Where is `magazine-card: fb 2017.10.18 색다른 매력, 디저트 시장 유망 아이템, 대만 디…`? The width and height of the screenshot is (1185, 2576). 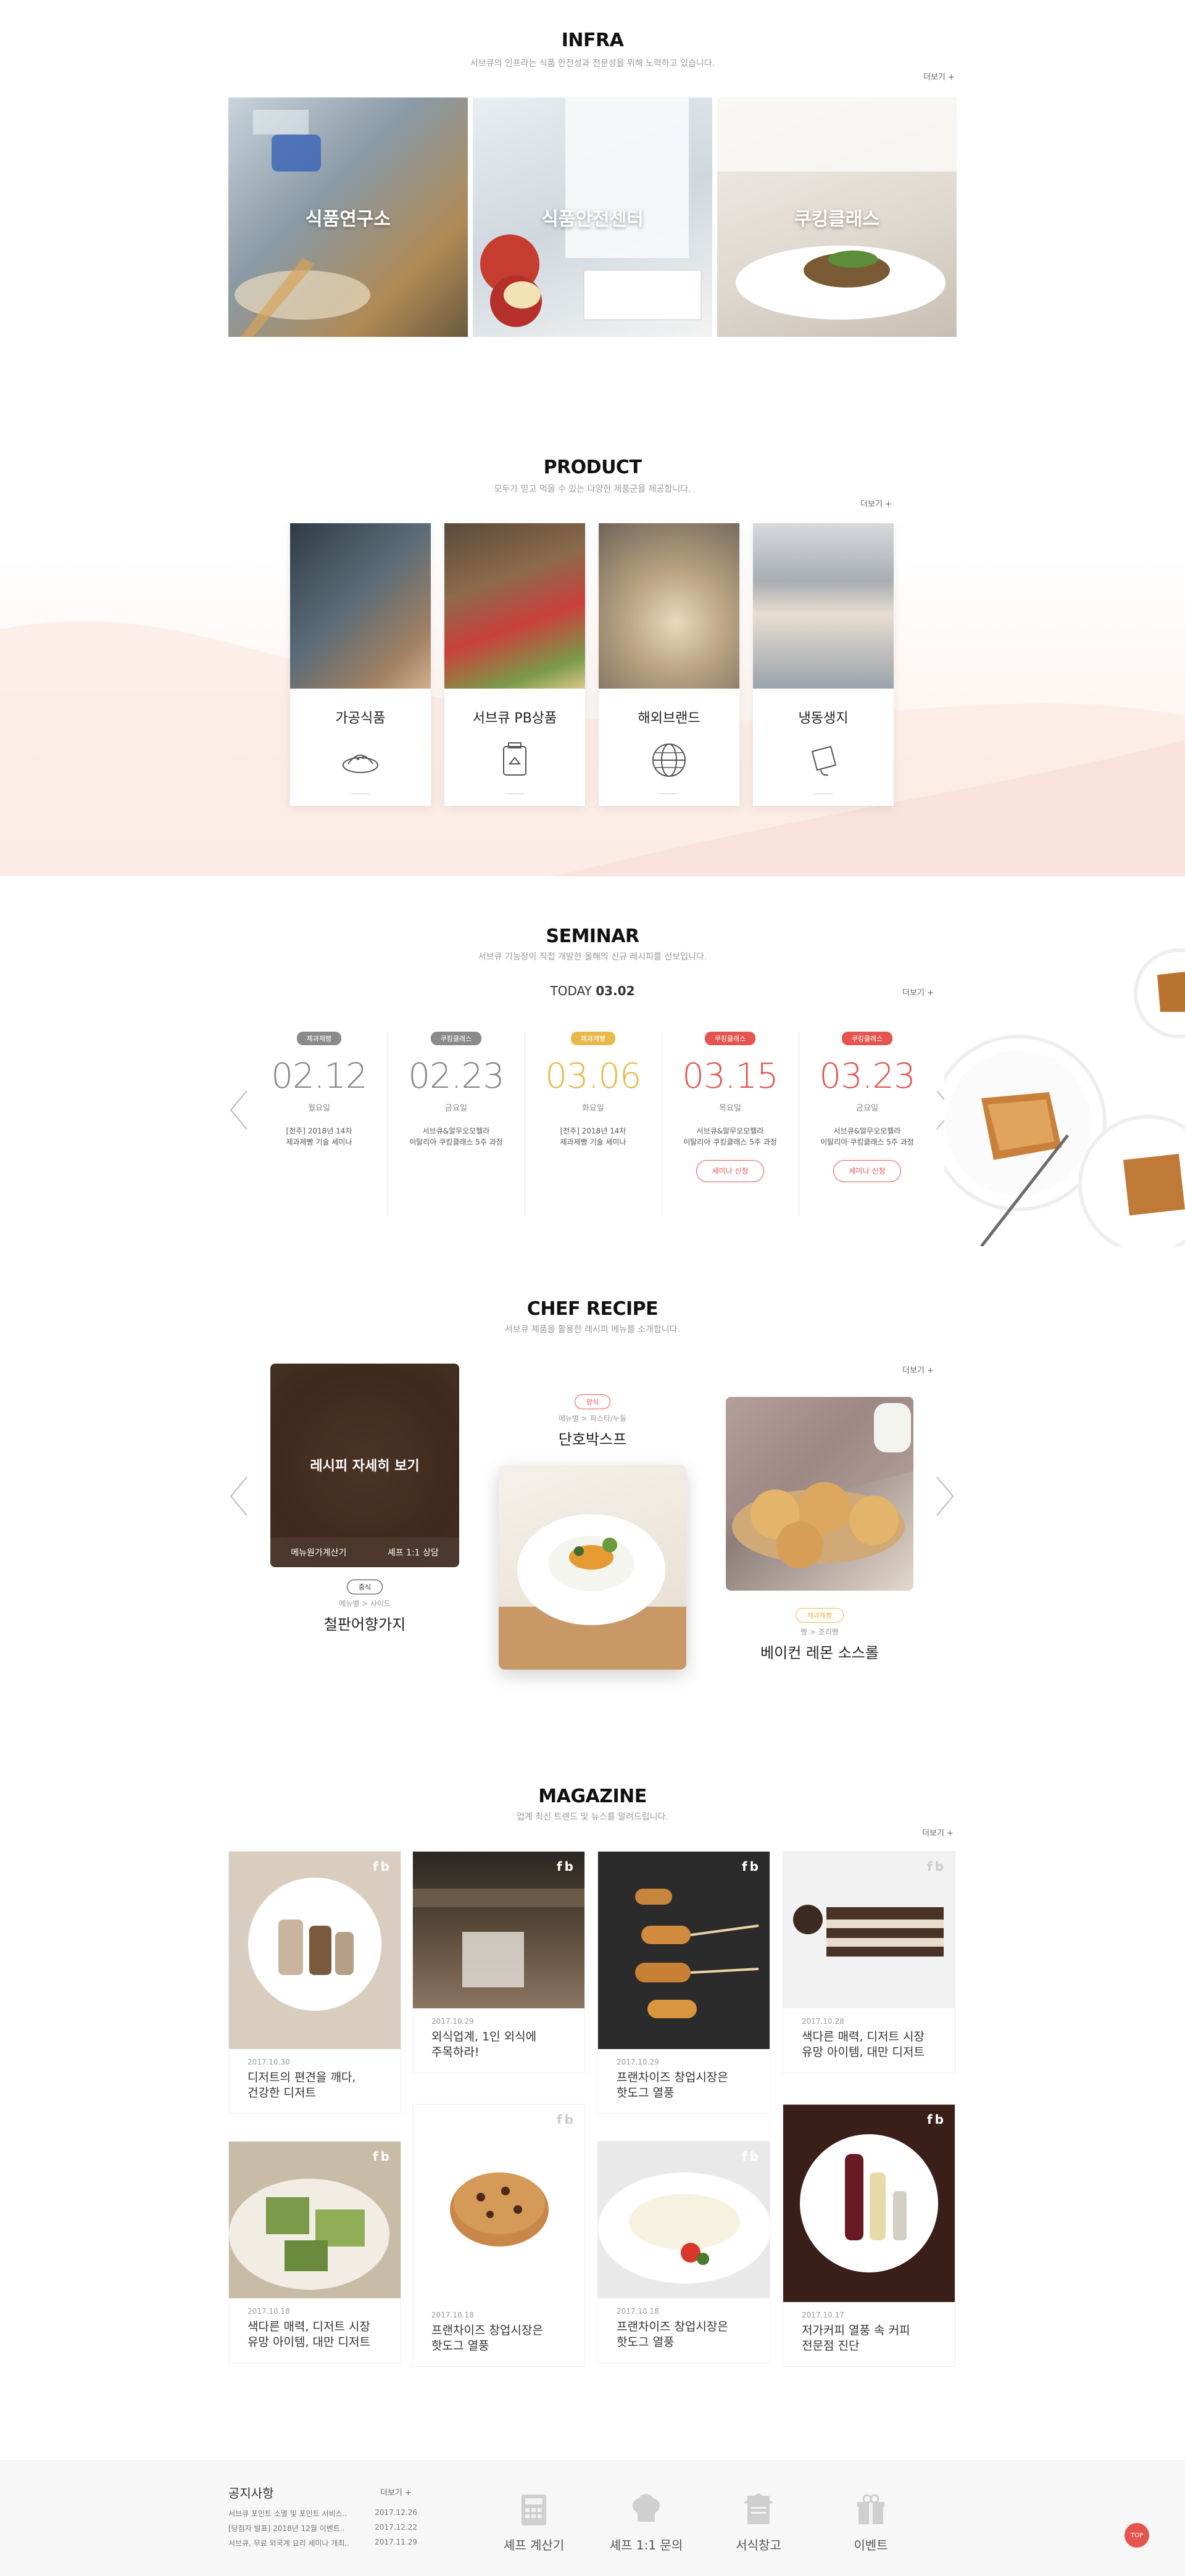 magazine-card: fb 2017.10.18 색다른 매력, 디저트 시장 유망 아이템, 대만 디… is located at coordinates (314, 2252).